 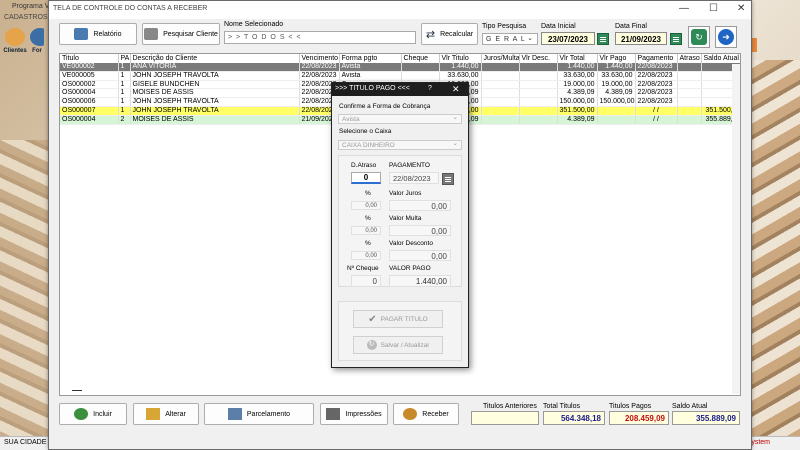 I want to click on valor-juros-field: 0,00, so click(x=420, y=205).